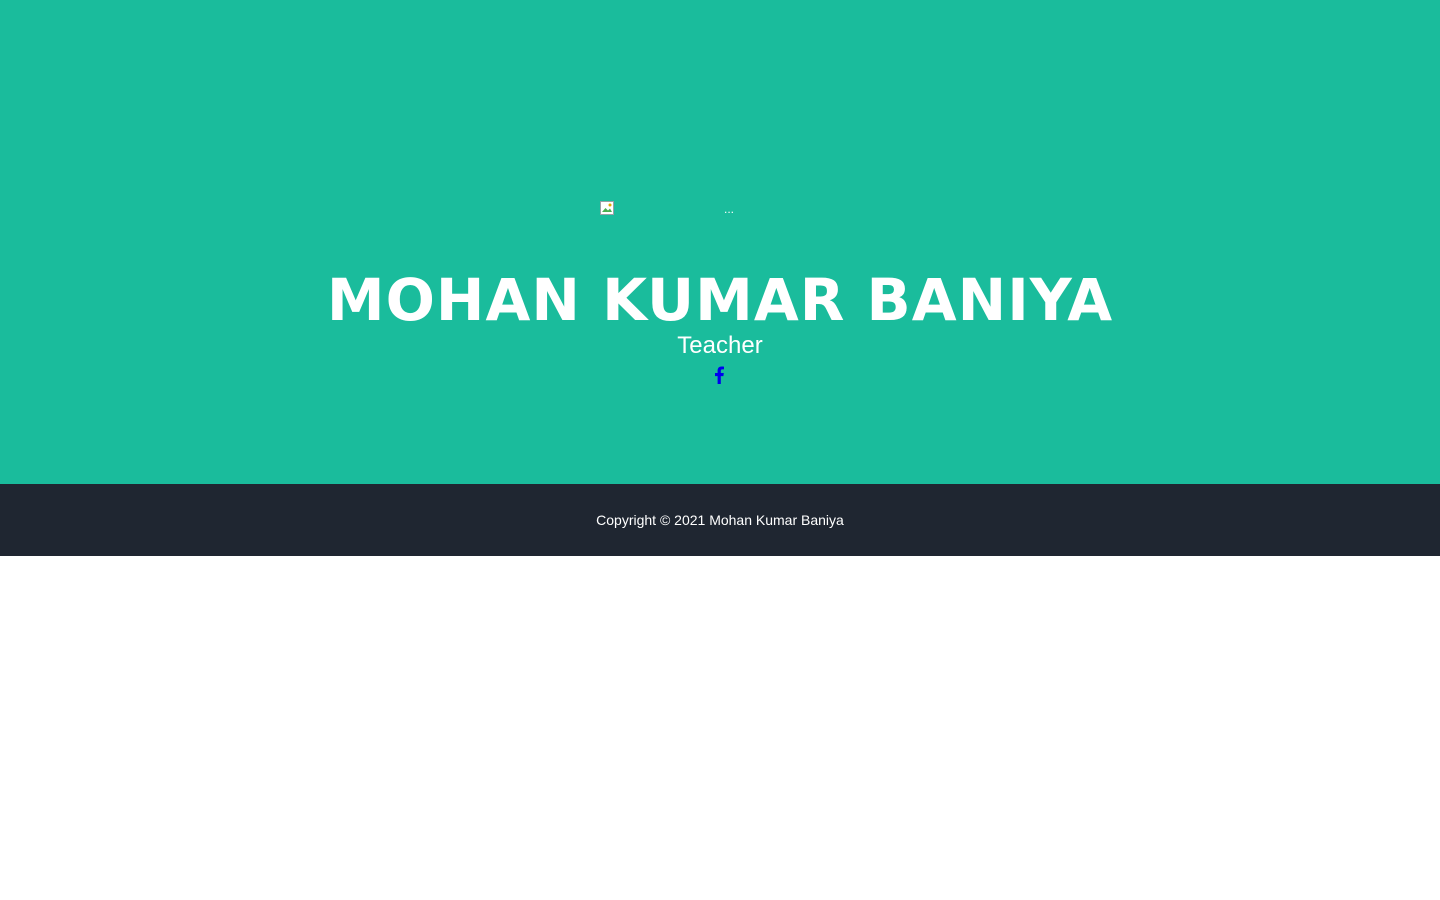 The image size is (1440, 900). What do you see at coordinates (607, 208) in the screenshot?
I see `broken-image-icon` at bounding box center [607, 208].